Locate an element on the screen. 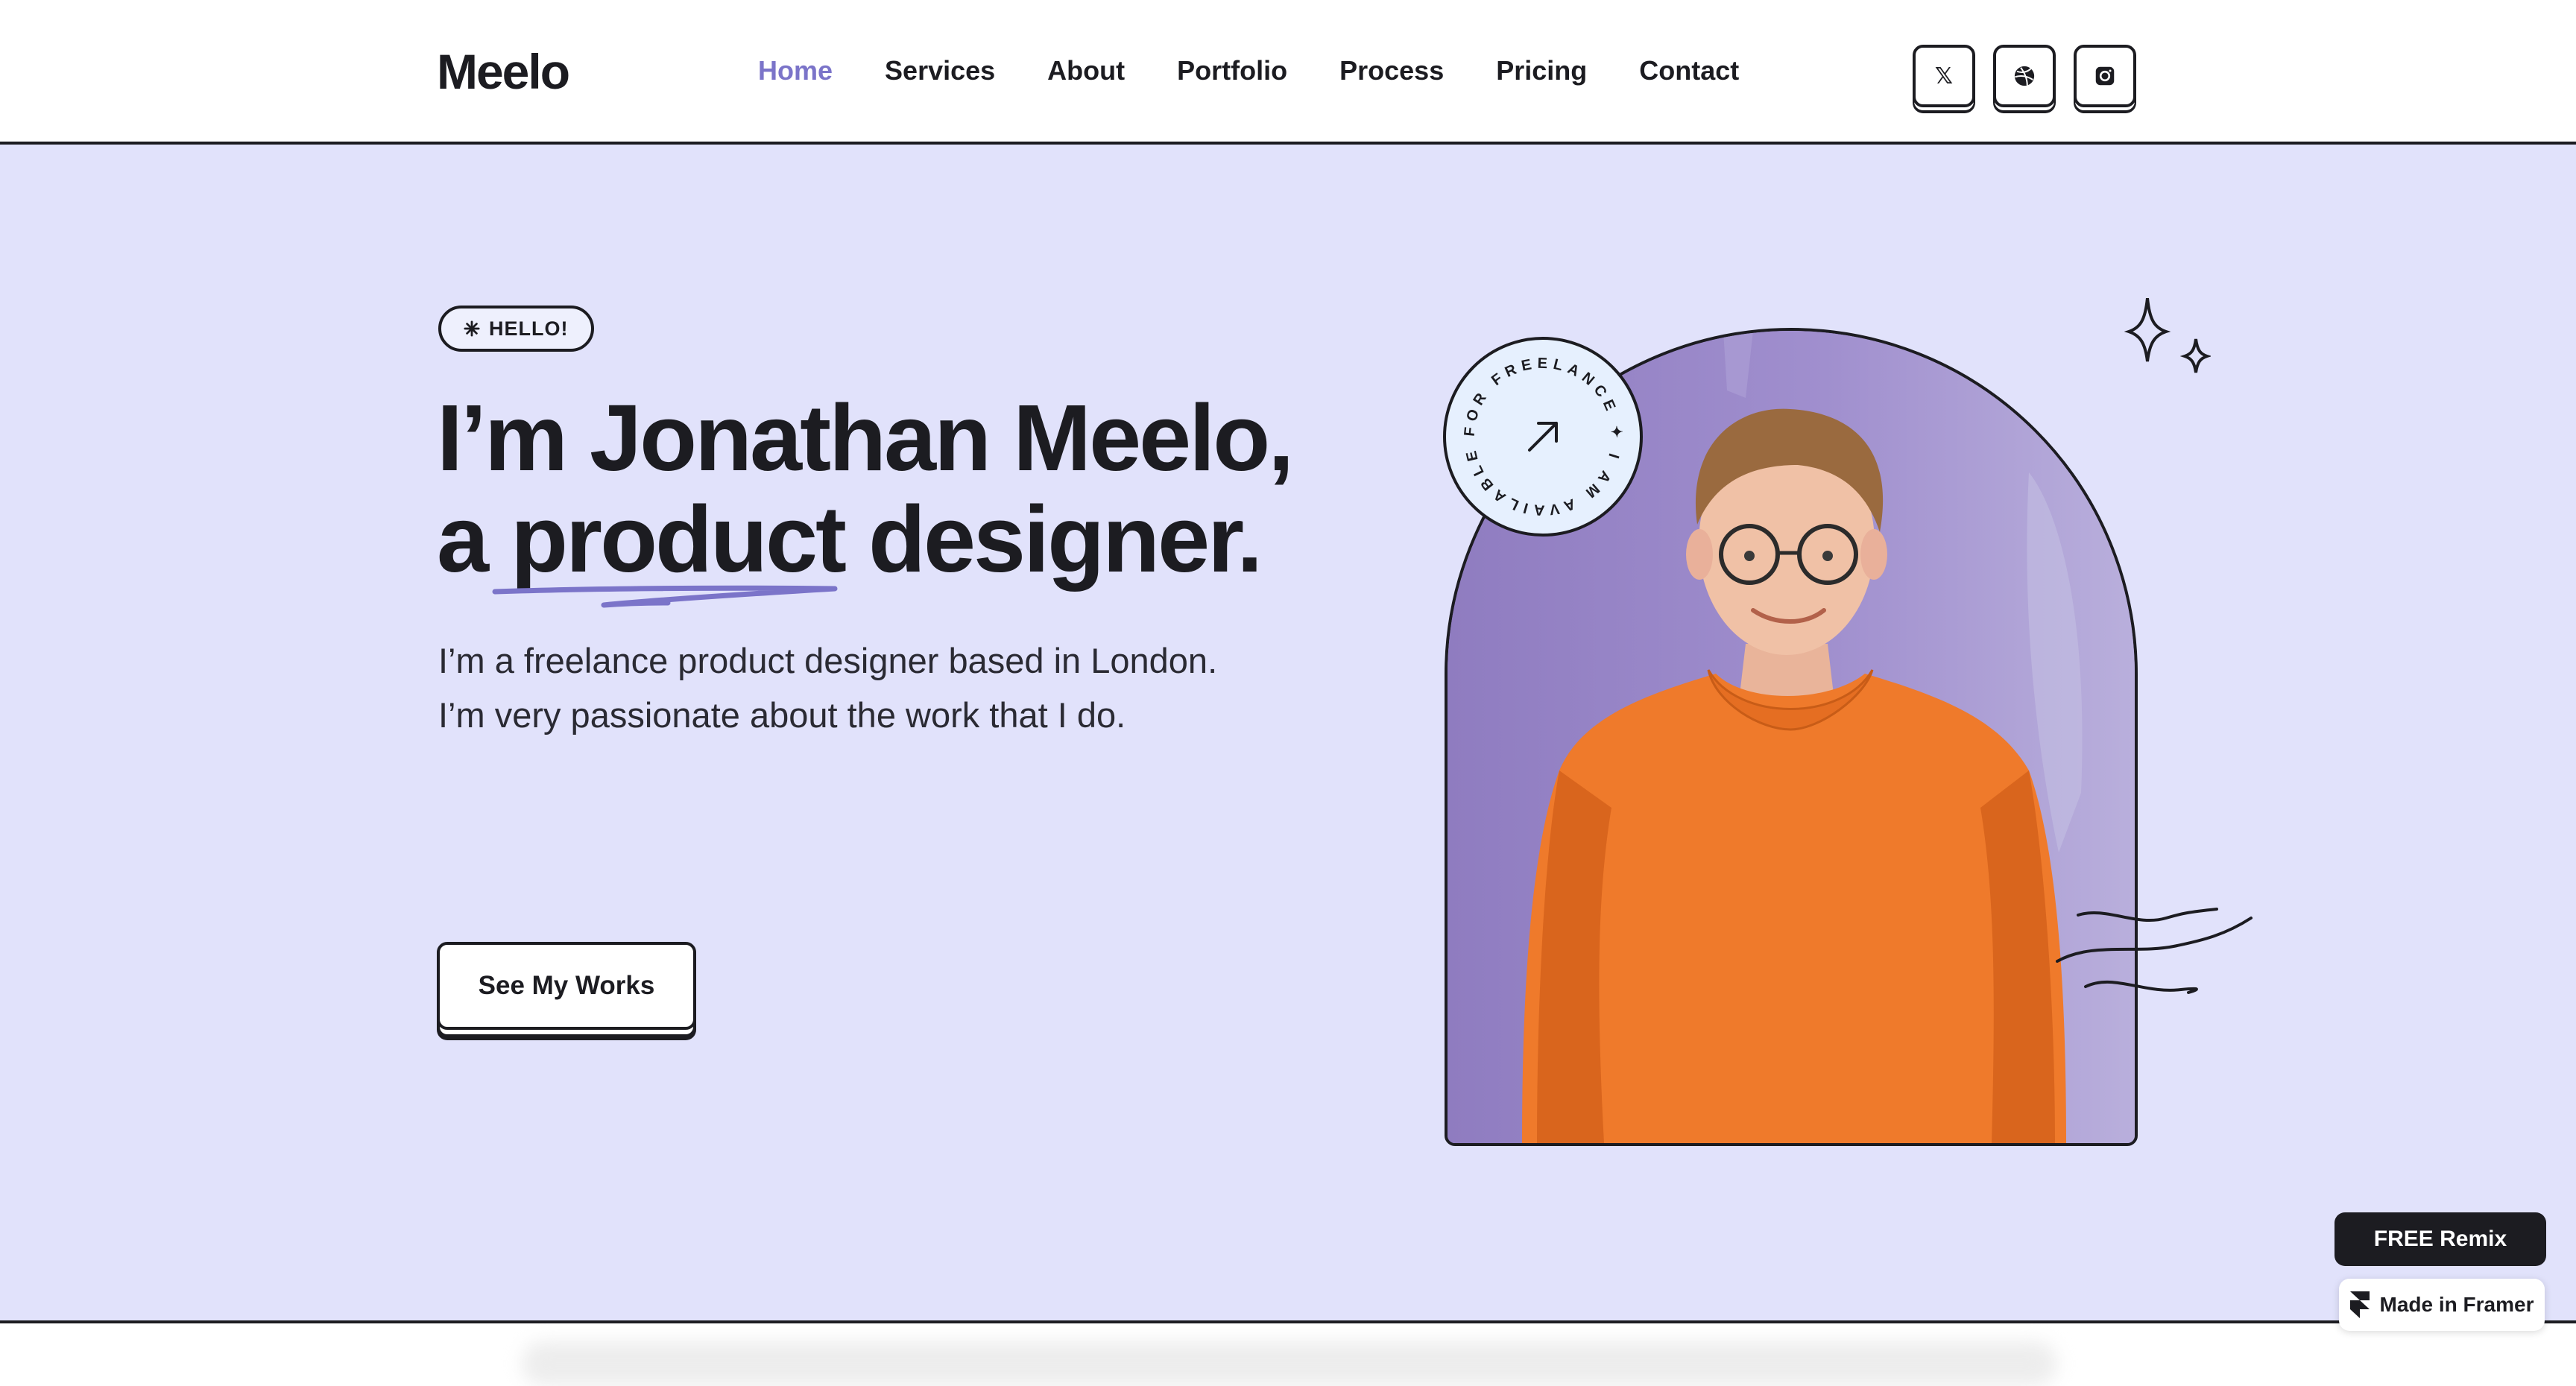  made-in-framer-badge: Made in Framer is located at coordinates (2442, 1305).